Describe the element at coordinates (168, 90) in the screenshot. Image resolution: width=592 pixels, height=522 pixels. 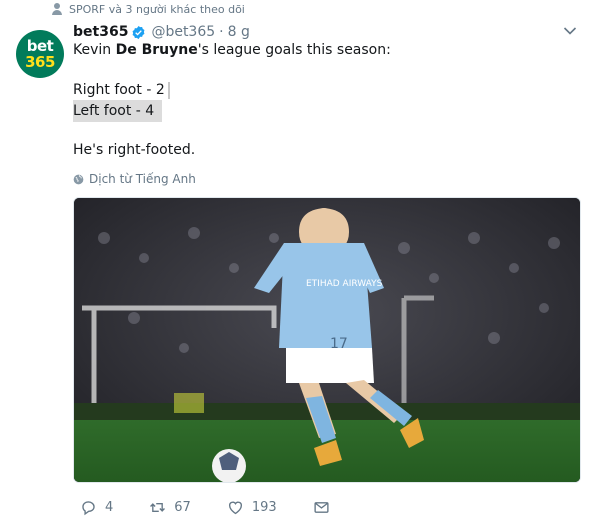
I see `selection-edge` at that location.